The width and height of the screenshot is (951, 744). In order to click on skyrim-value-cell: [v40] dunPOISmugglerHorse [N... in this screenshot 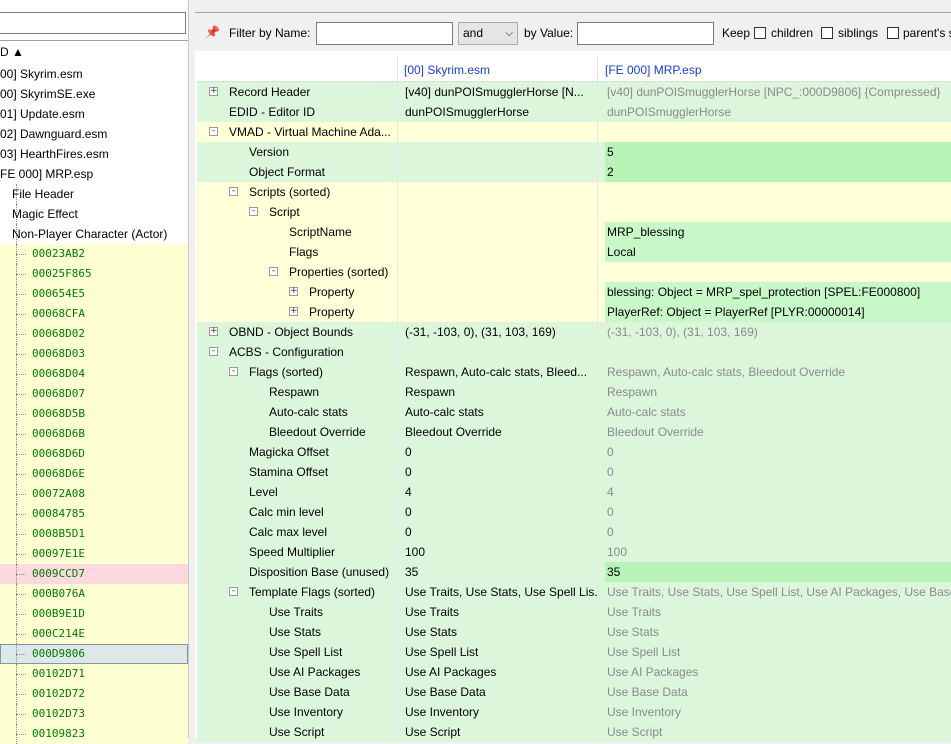, I will do `click(501, 92)`.